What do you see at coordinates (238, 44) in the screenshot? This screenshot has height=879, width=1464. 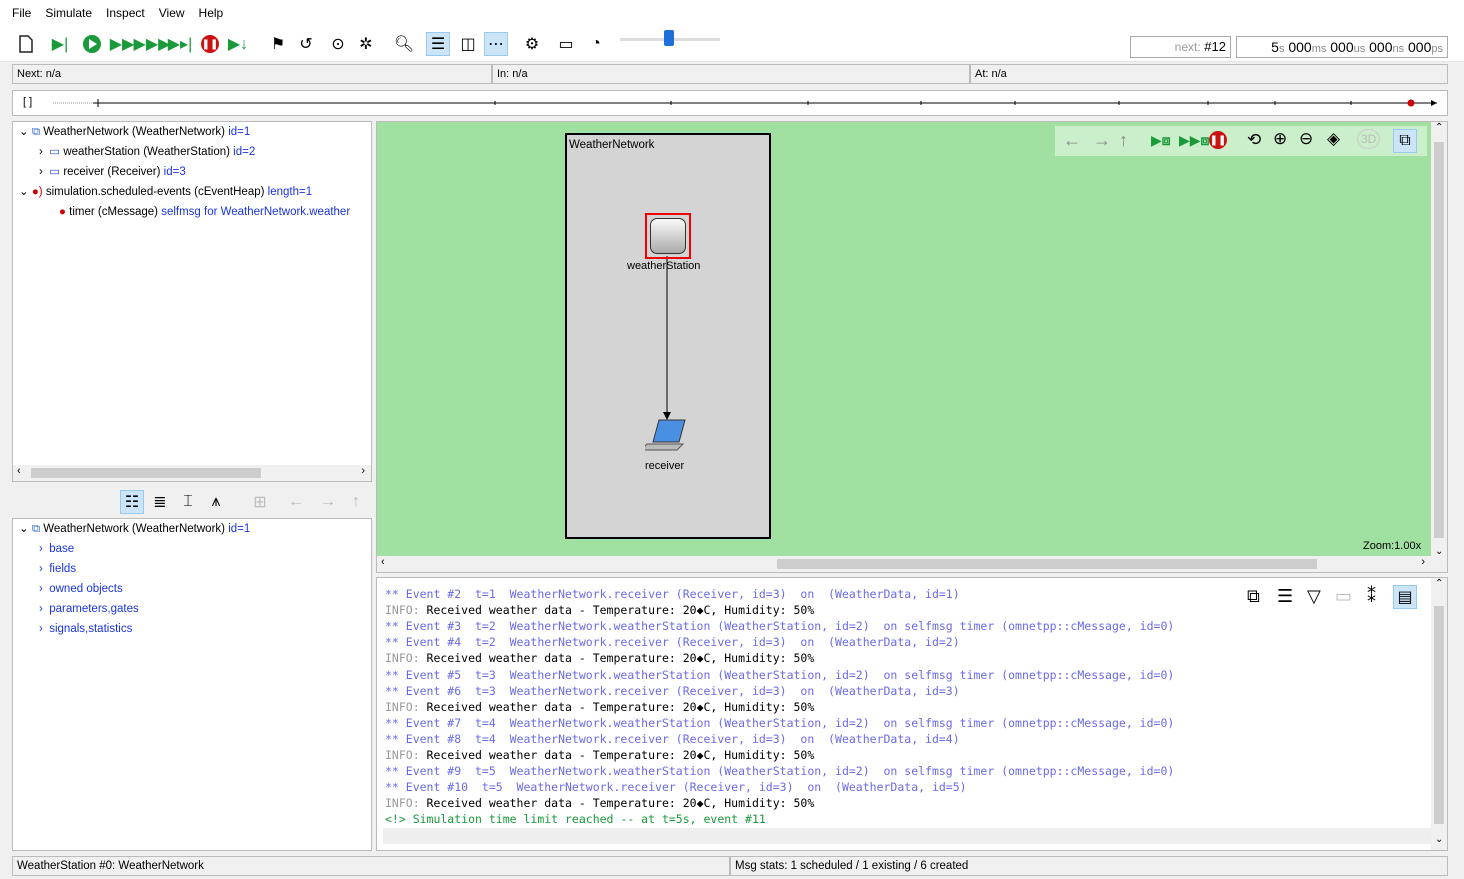 I see `debug-next-icon: ▶↓` at bounding box center [238, 44].